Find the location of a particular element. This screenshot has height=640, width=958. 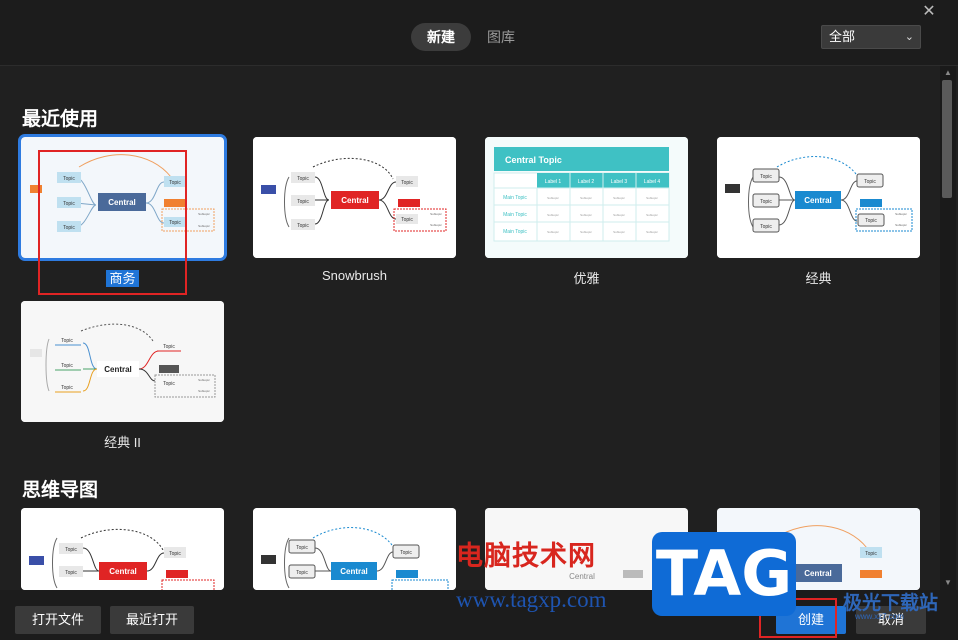

mindmap-card-2: Topic Topic Central Topic is located at coordinates (354, 549).